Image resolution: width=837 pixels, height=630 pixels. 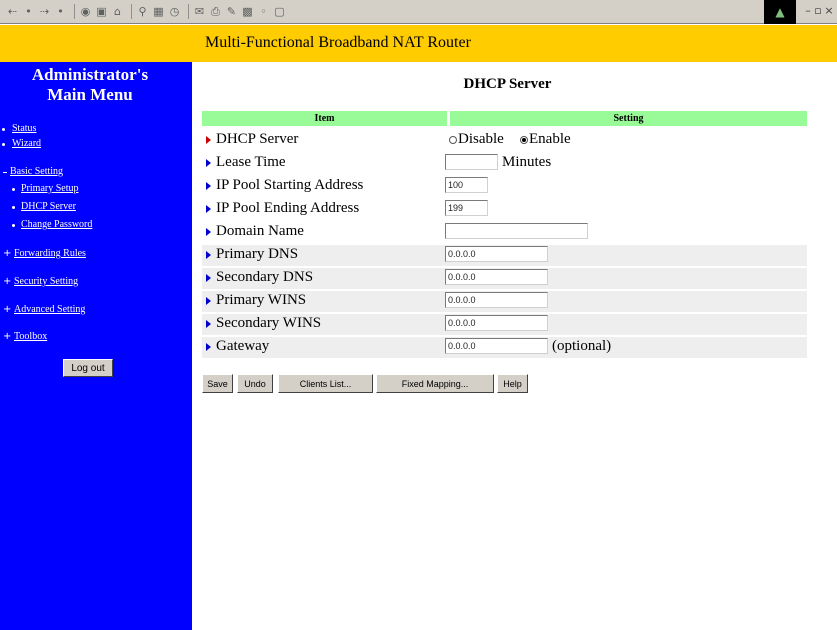 I want to click on menu-title: Administrator's Main Menu, so click(x=90, y=85).